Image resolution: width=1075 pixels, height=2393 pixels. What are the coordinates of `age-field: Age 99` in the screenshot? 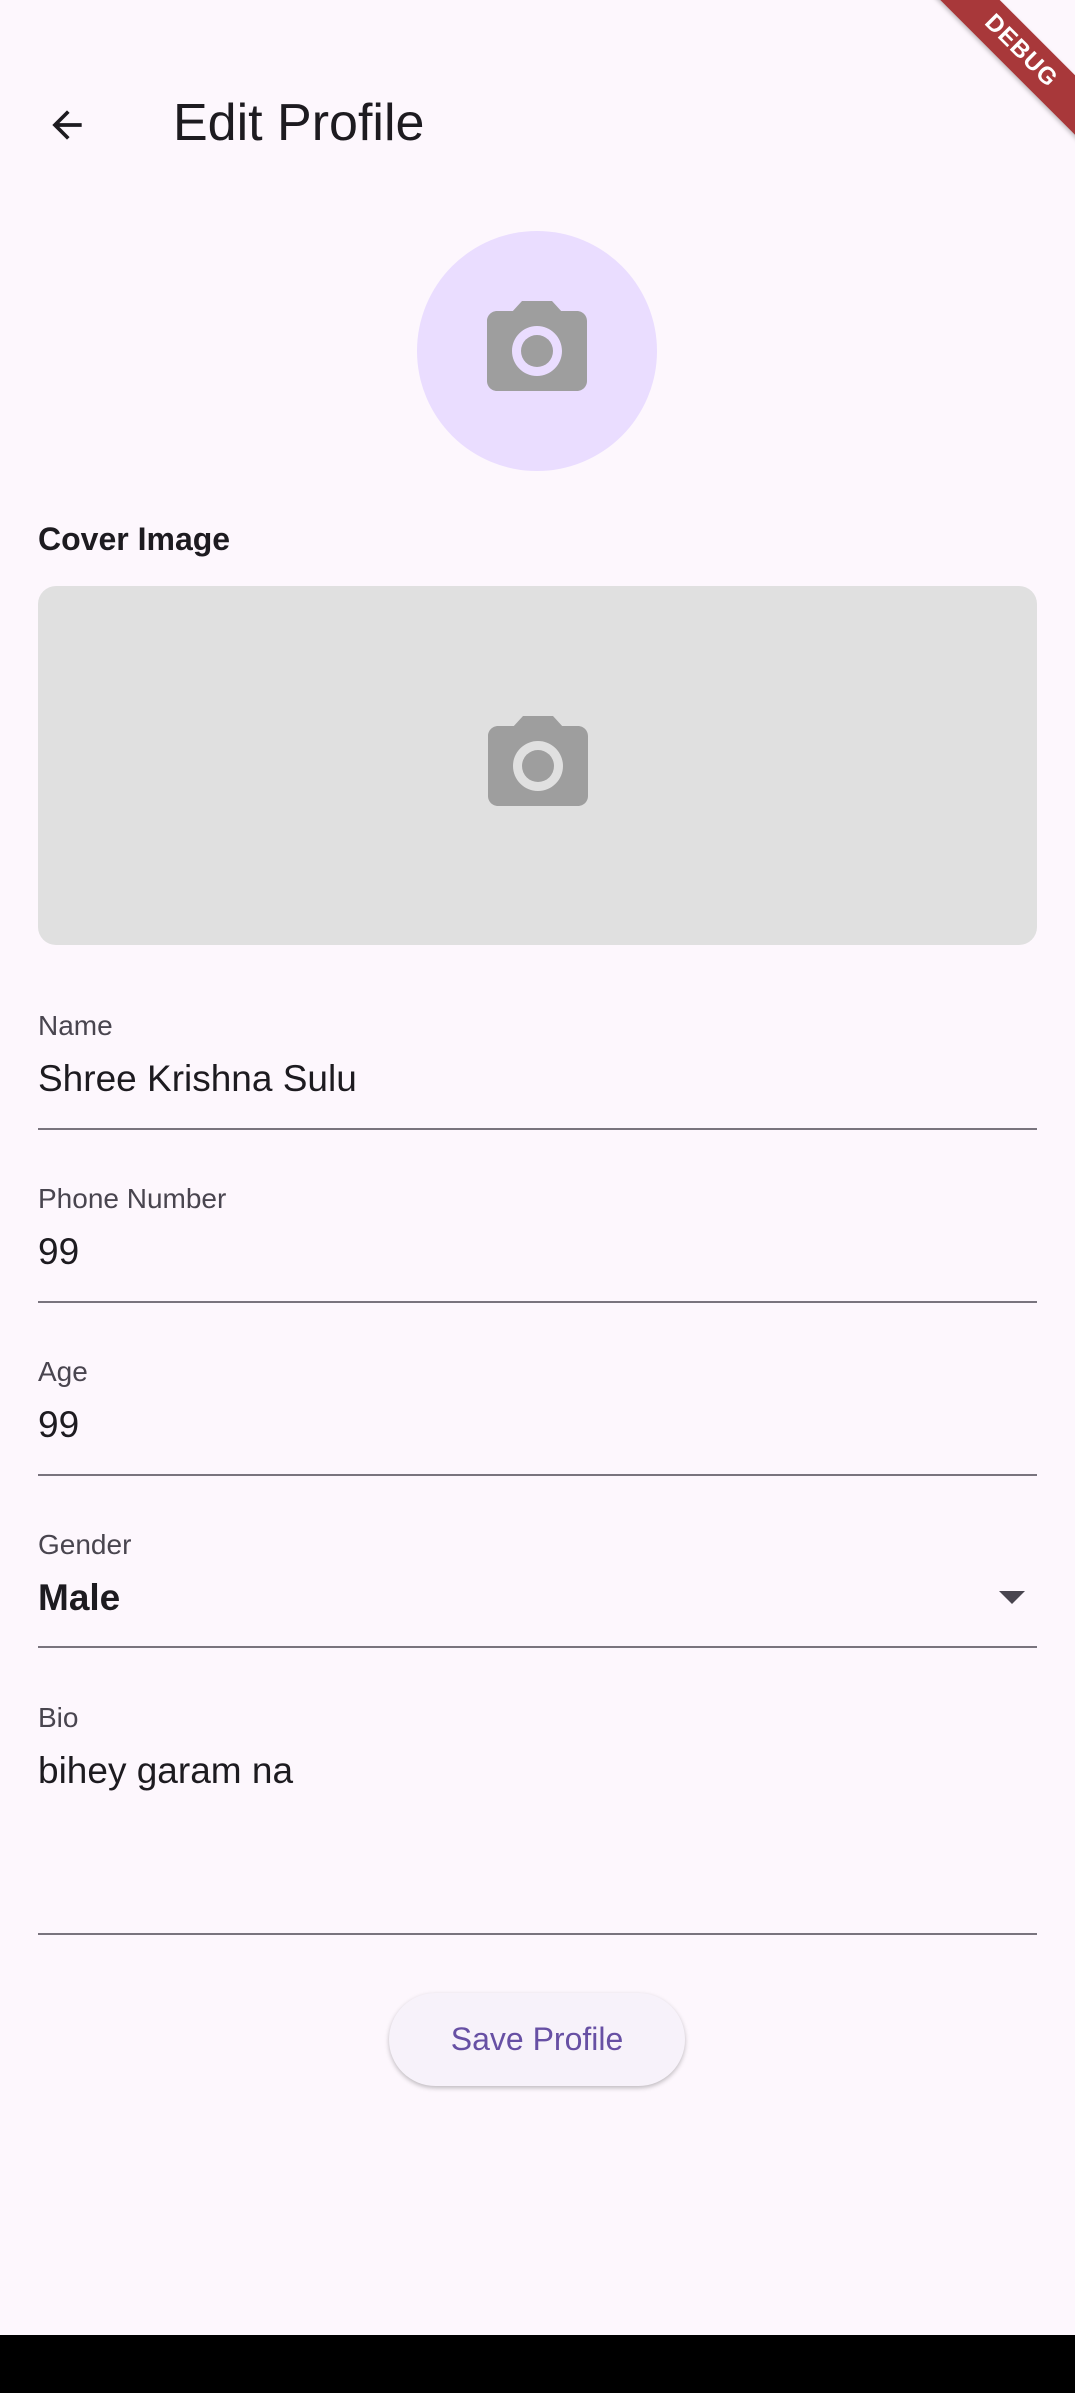 It's located at (537, 1416).